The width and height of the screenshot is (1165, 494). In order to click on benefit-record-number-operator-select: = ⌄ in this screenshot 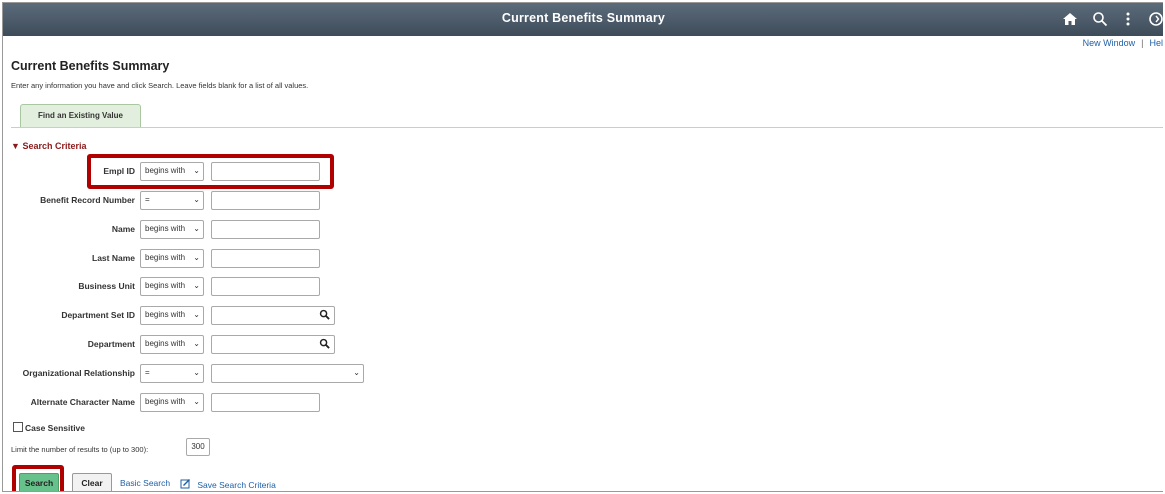, I will do `click(172, 200)`.